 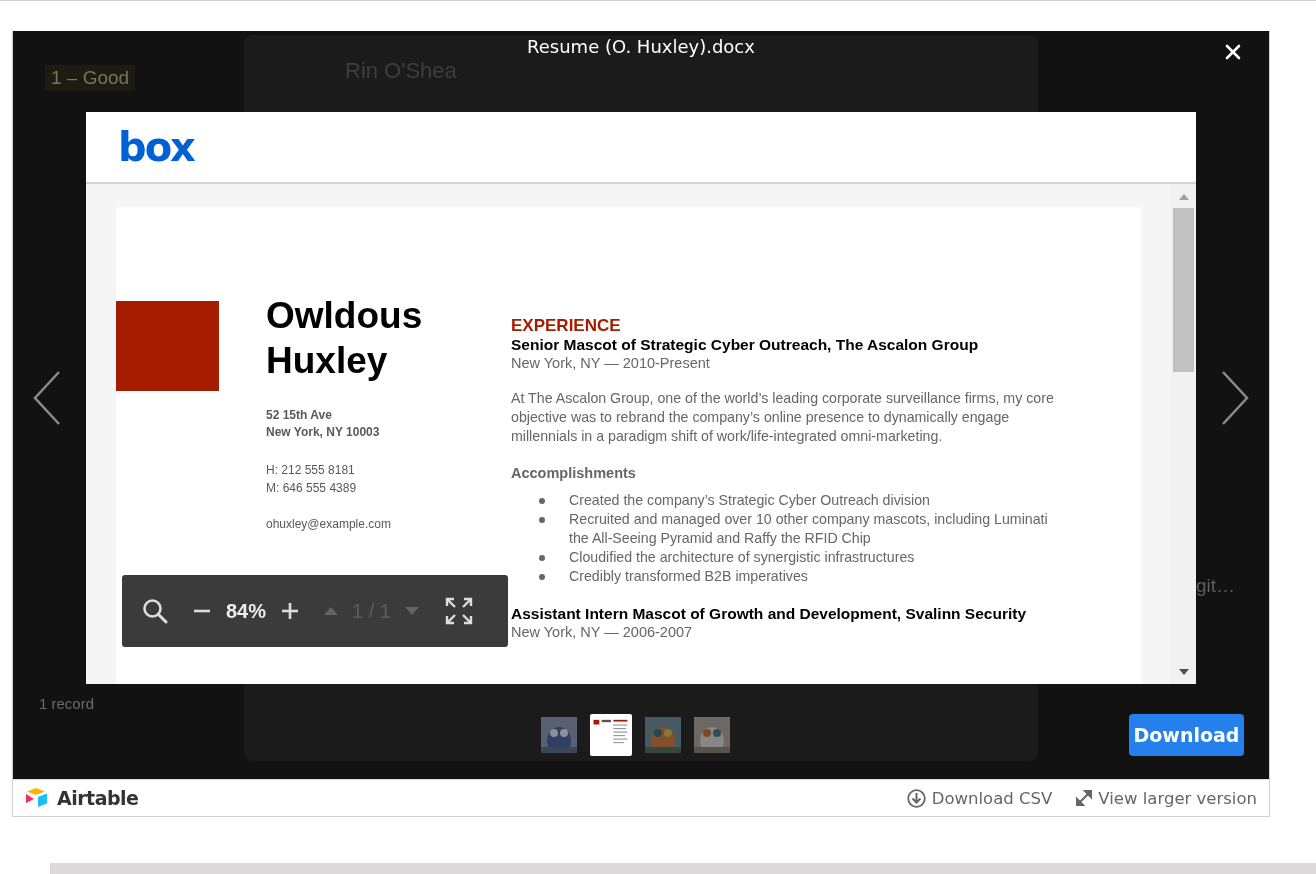 What do you see at coordinates (323, 432) in the screenshot?
I see `address-line: New York, NY 10003` at bounding box center [323, 432].